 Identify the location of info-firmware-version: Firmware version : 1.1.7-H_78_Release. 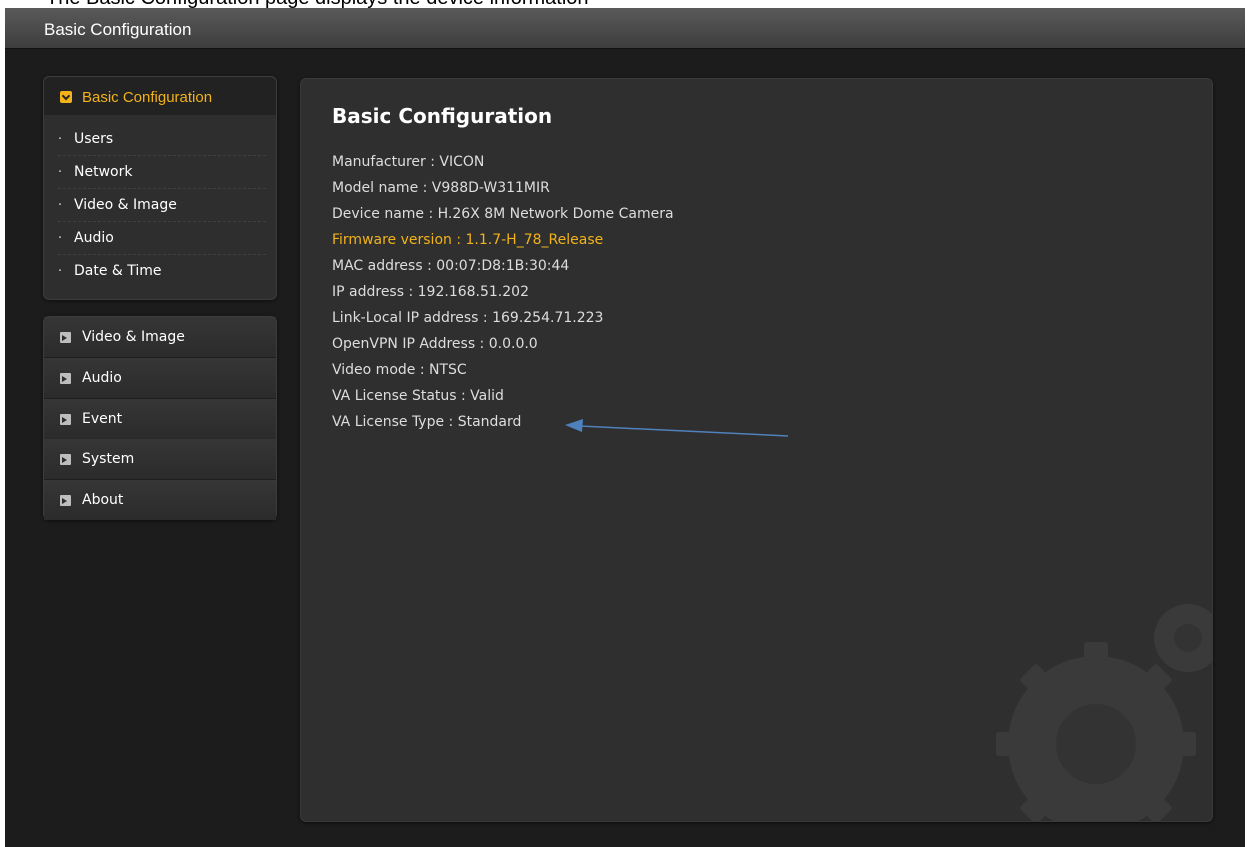
(468, 240).